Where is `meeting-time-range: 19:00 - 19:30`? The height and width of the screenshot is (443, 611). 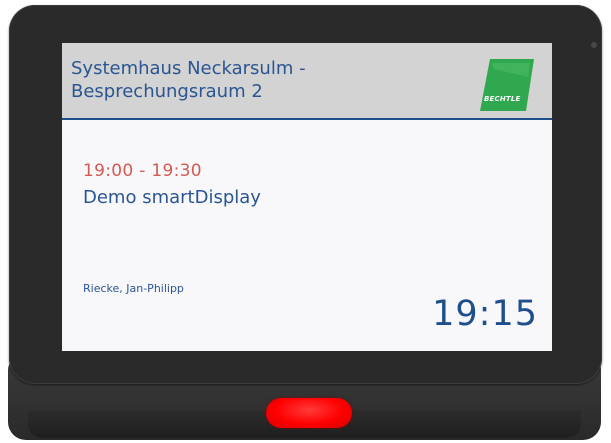
meeting-time-range: 19:00 - 19:30 is located at coordinates (142, 171).